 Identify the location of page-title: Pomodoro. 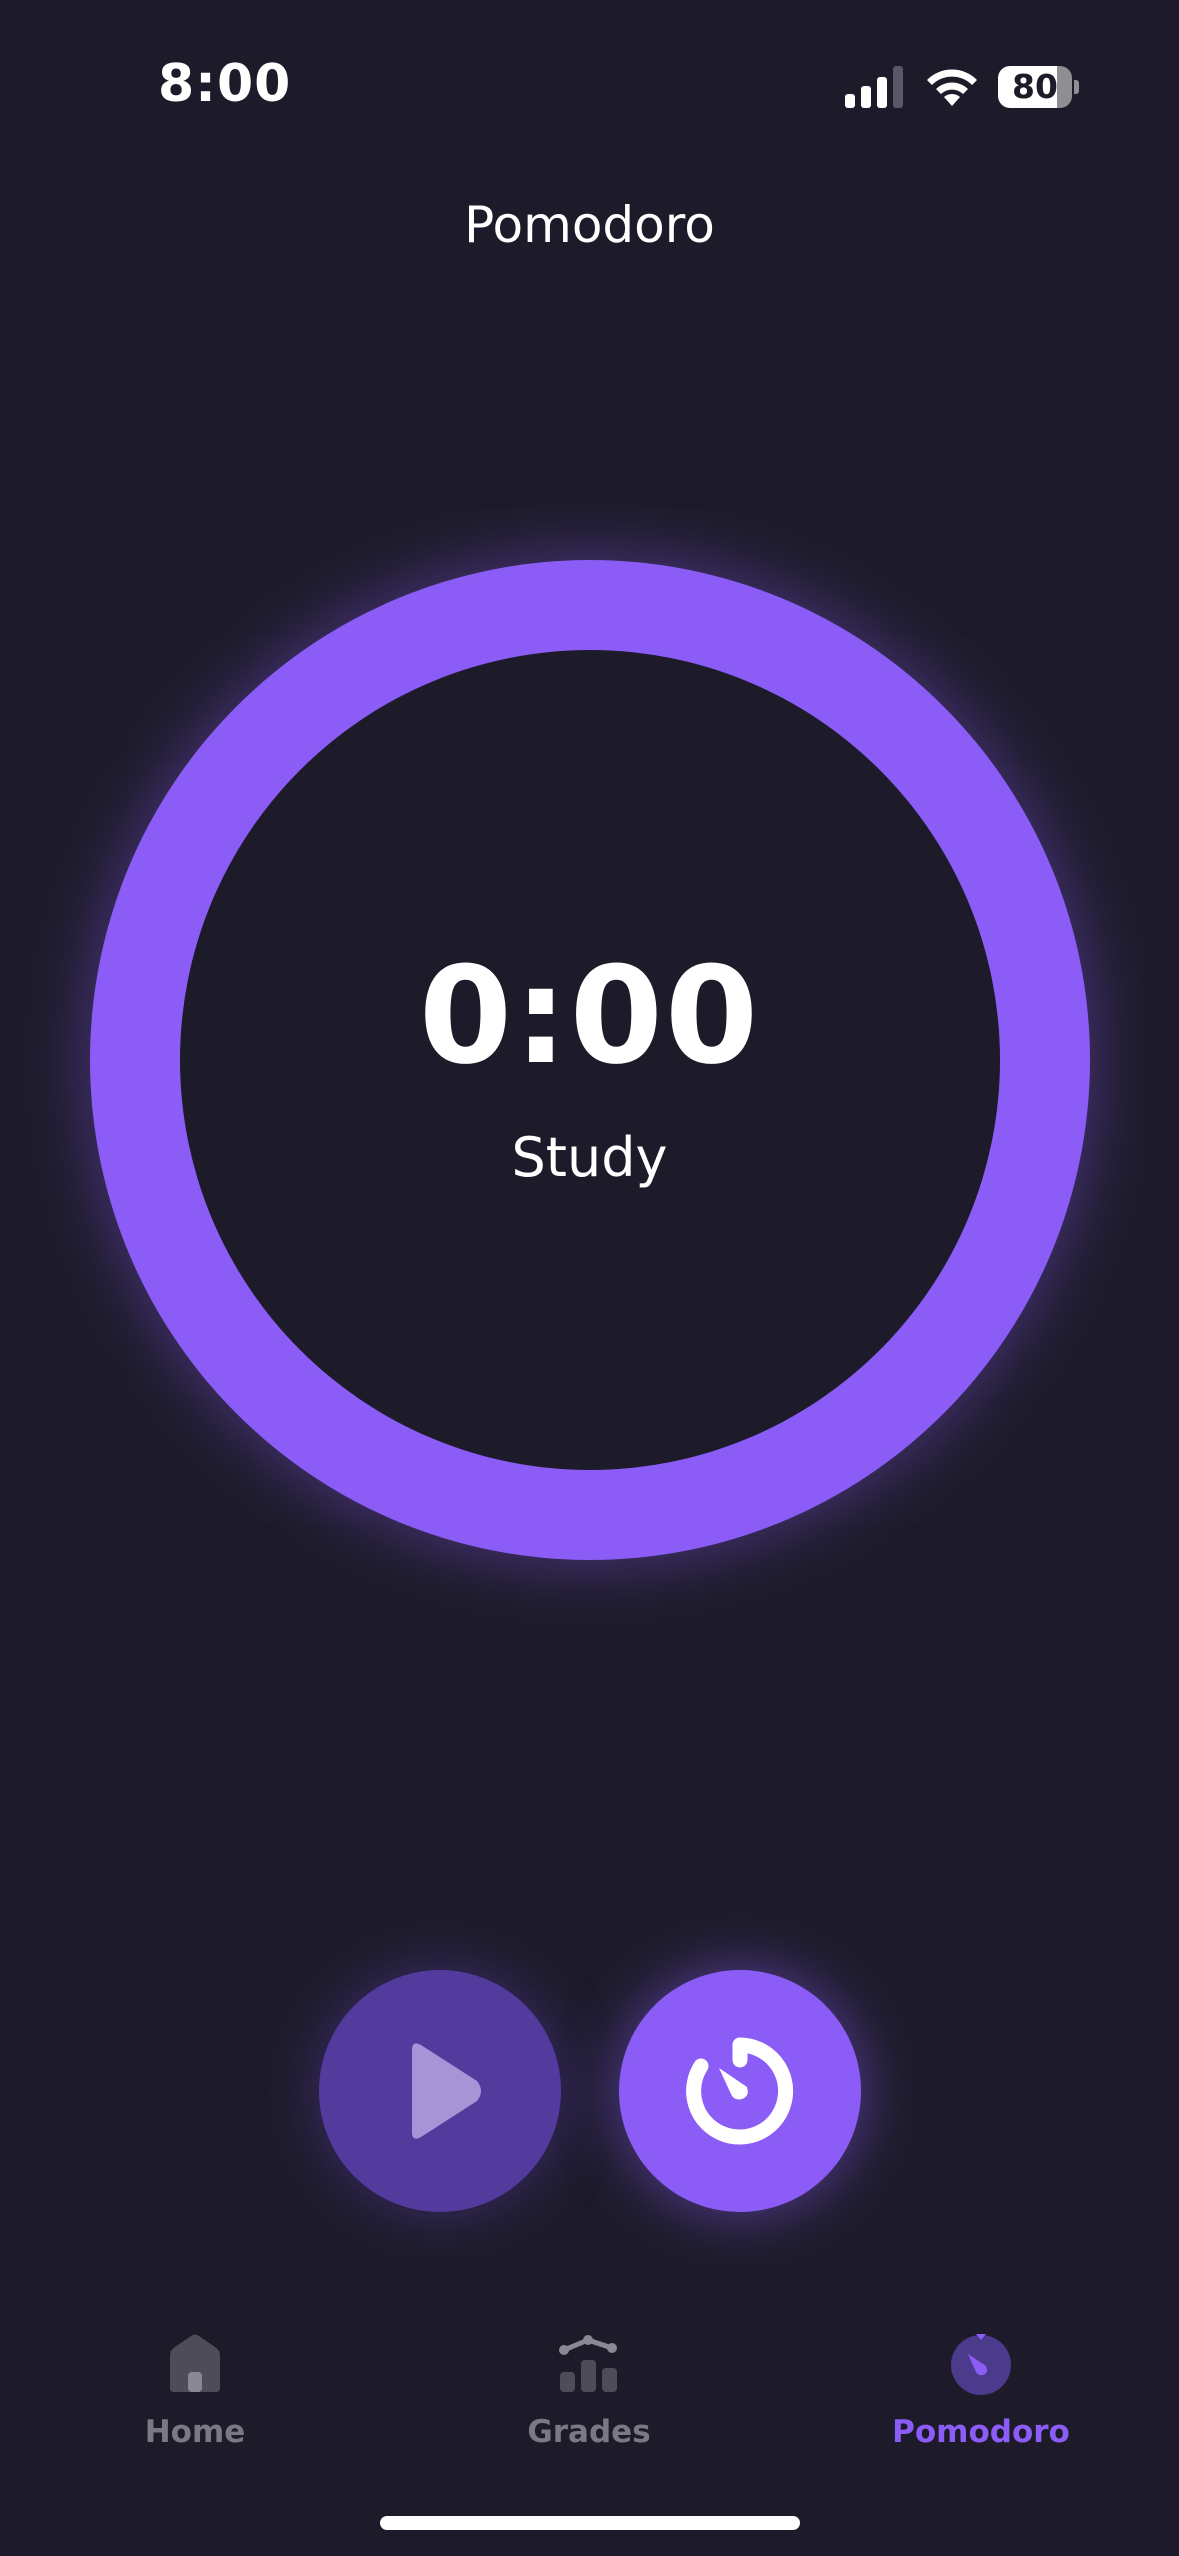
(589, 225).